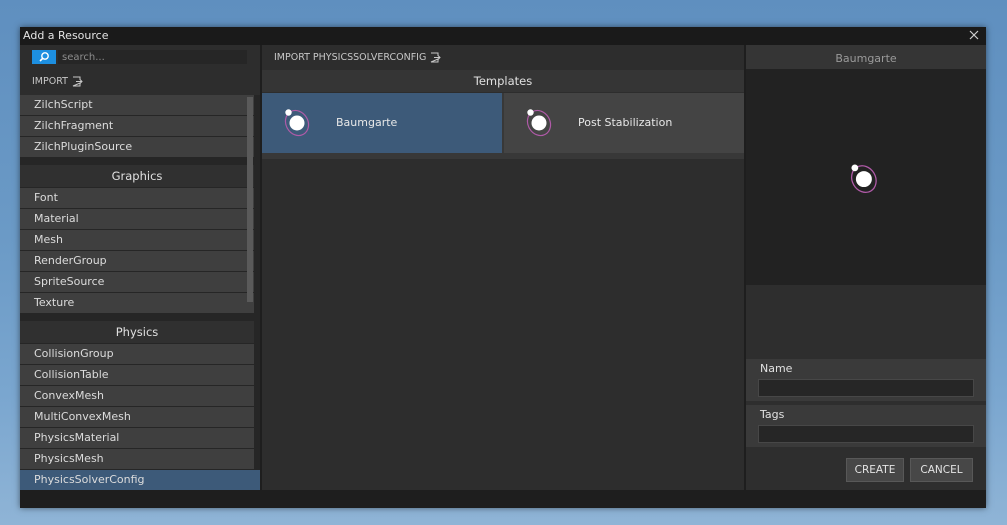 The image size is (1007, 525). What do you see at coordinates (772, 414) in the screenshot?
I see `tags-label: Tags` at bounding box center [772, 414].